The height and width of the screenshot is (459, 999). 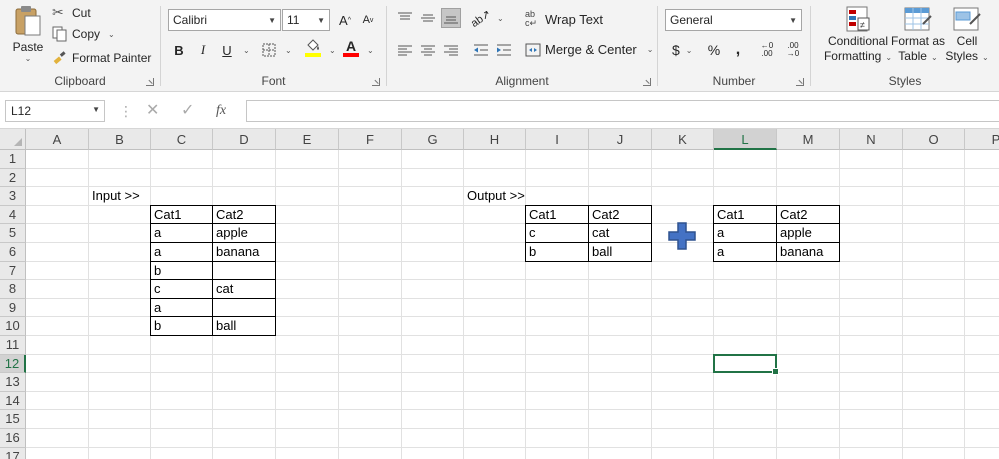 I want to click on enter-icon: ✓, so click(x=187, y=111).